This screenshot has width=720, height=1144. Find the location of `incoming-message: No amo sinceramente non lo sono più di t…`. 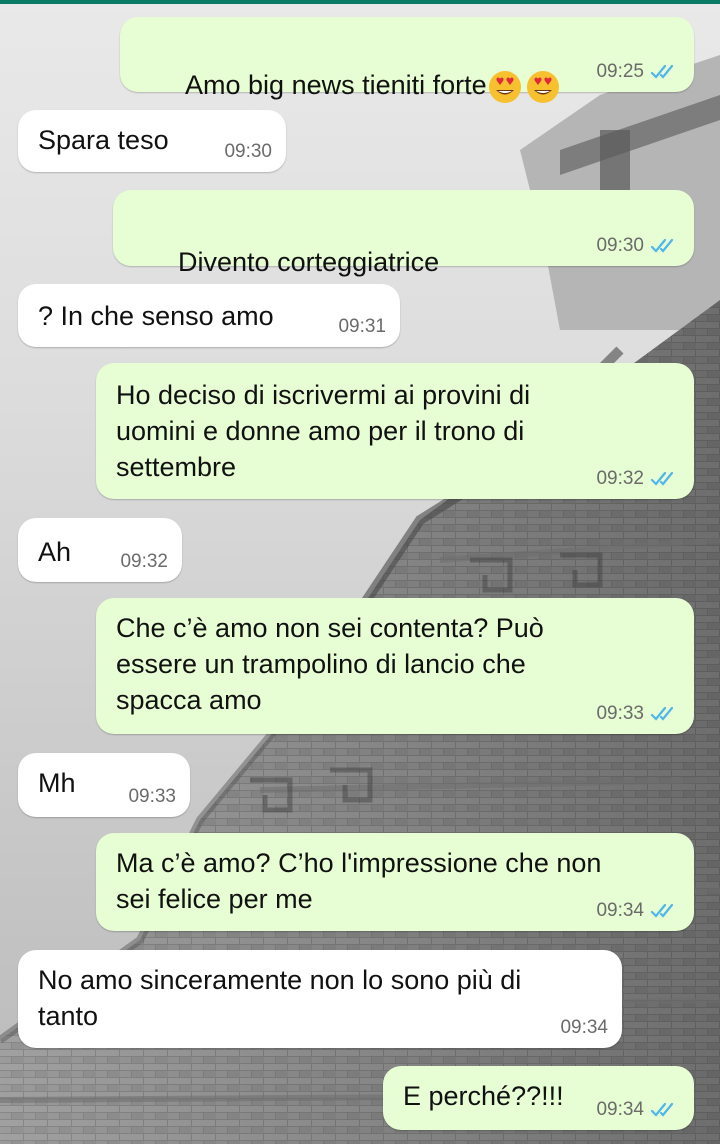

incoming-message: No amo sinceramente non lo sono più di t… is located at coordinates (320, 999).